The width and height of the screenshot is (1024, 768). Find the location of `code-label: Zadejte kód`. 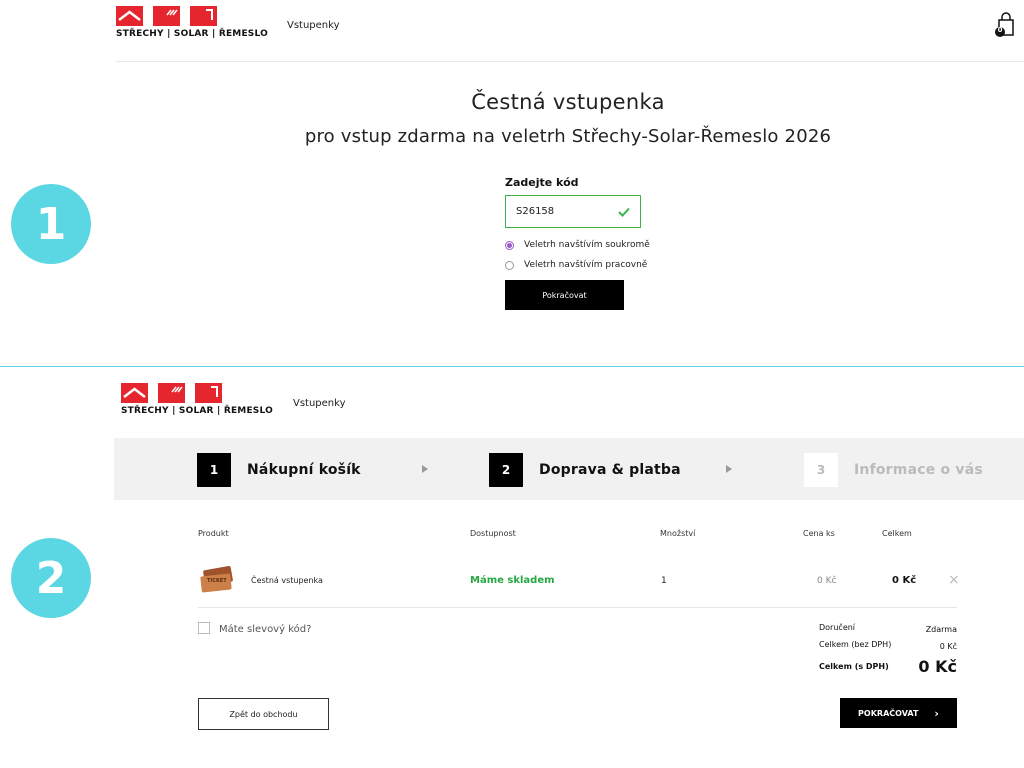

code-label: Zadejte kód is located at coordinates (542, 182).